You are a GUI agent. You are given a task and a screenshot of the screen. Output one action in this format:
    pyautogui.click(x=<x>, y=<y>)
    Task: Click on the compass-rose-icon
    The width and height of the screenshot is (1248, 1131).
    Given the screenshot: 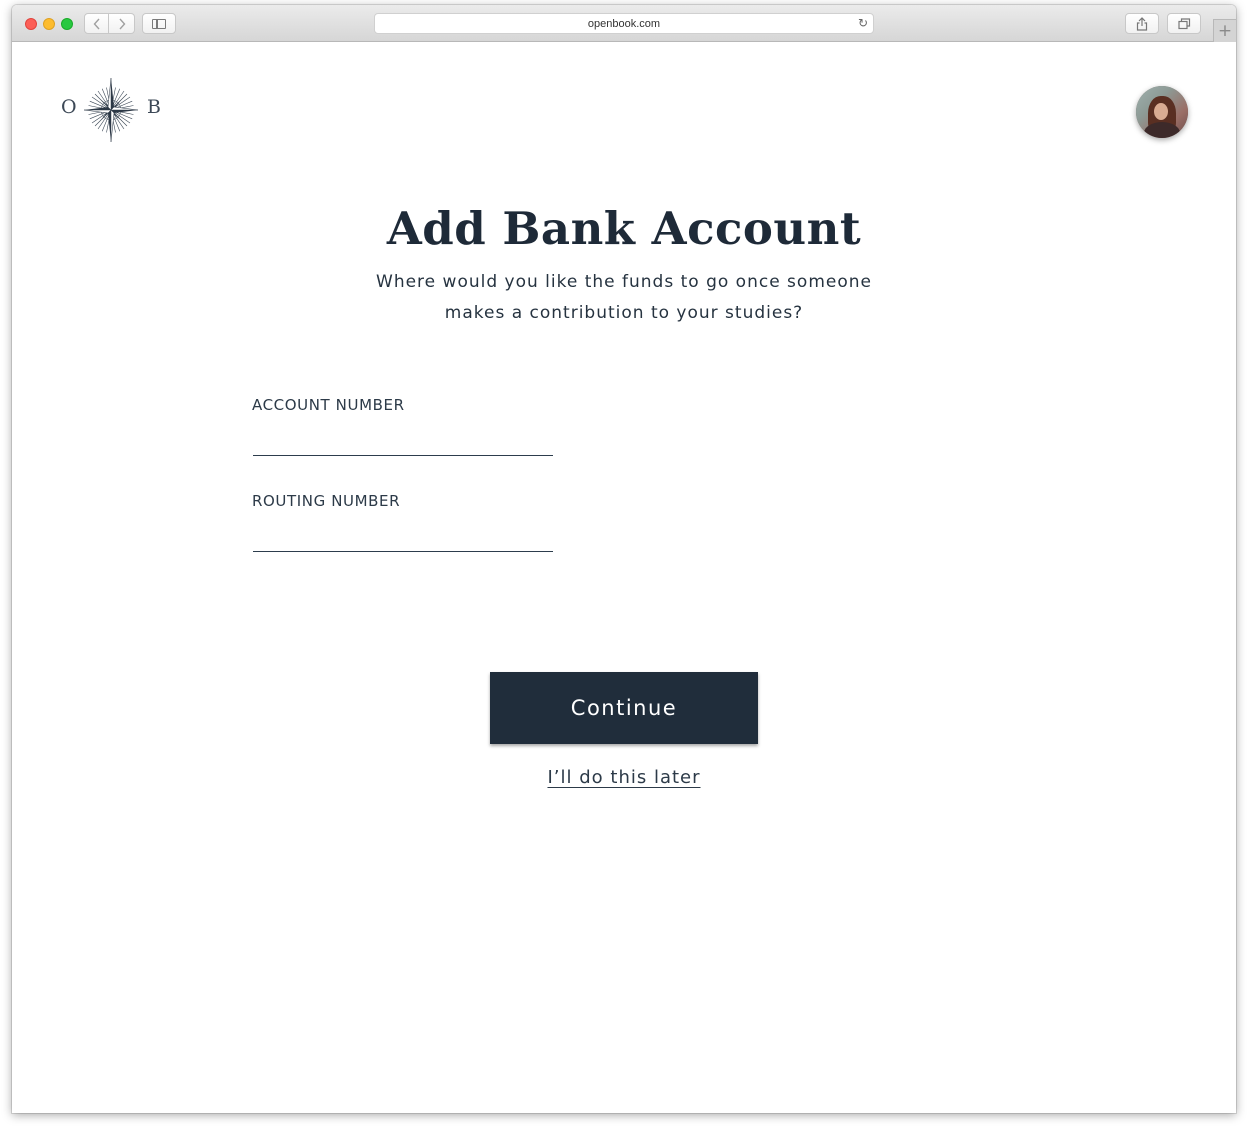 What is the action you would take?
    pyautogui.click(x=111, y=110)
    